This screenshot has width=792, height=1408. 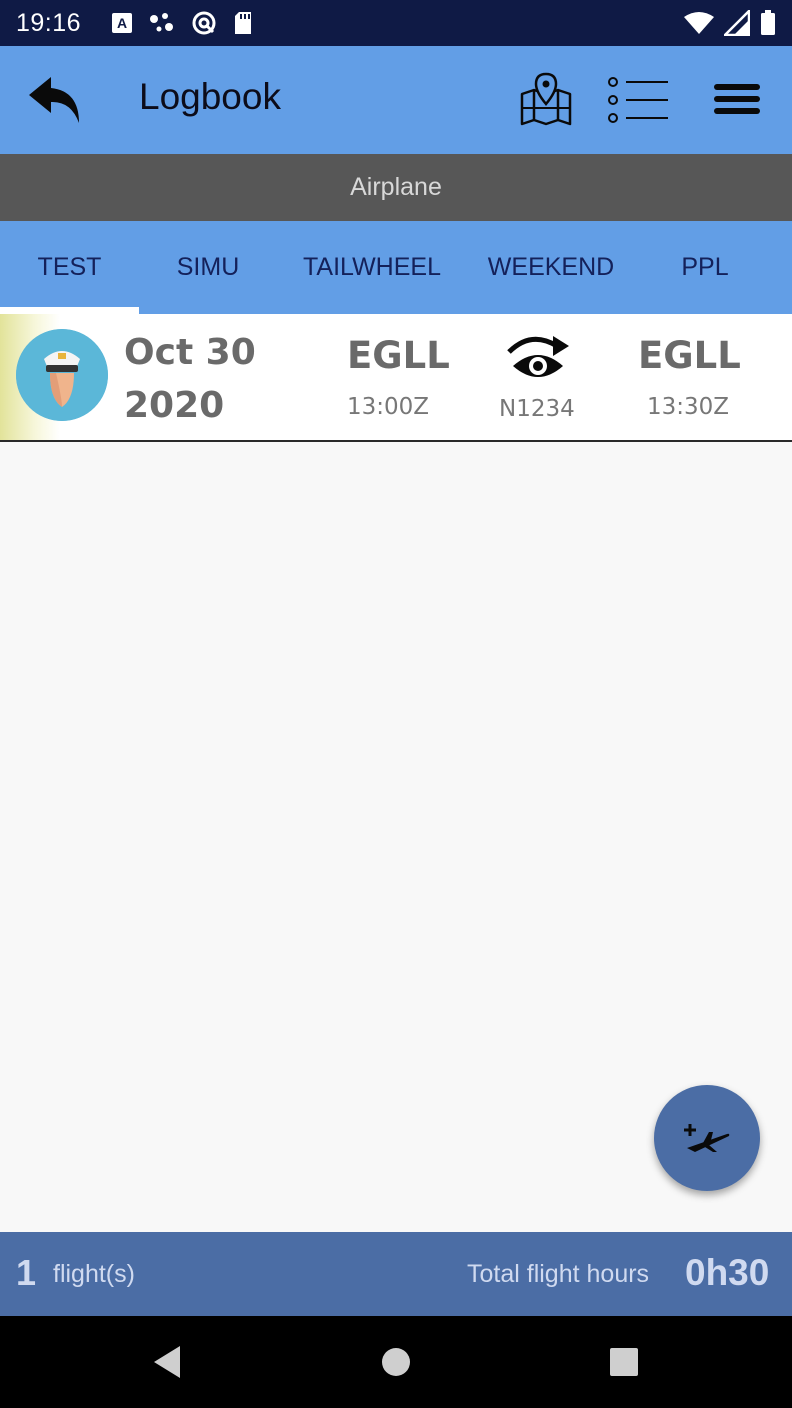 I want to click on arrival-airport: EGLL, so click(x=689, y=355).